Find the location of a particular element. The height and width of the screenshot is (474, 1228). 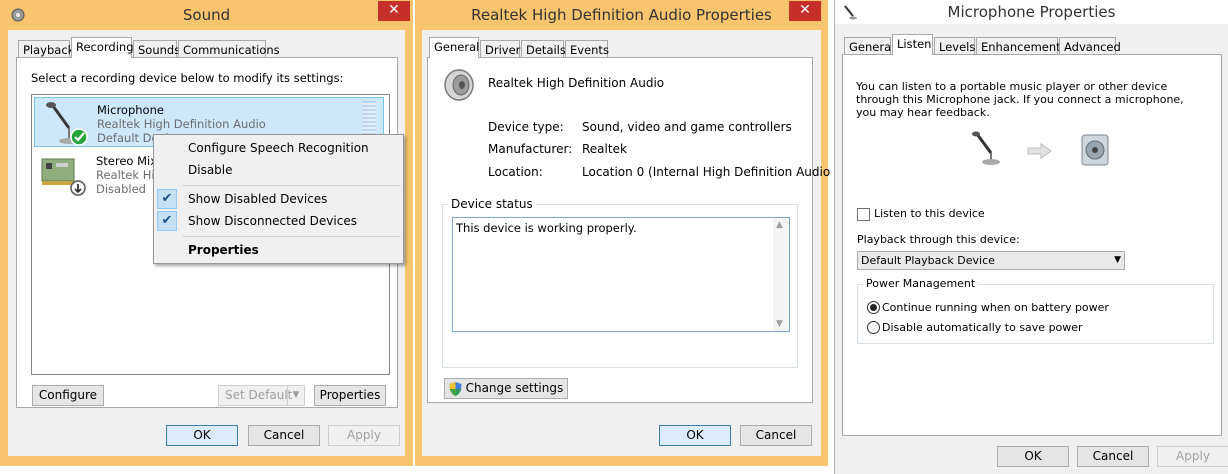

tab-recording: Recording is located at coordinates (102, 47).